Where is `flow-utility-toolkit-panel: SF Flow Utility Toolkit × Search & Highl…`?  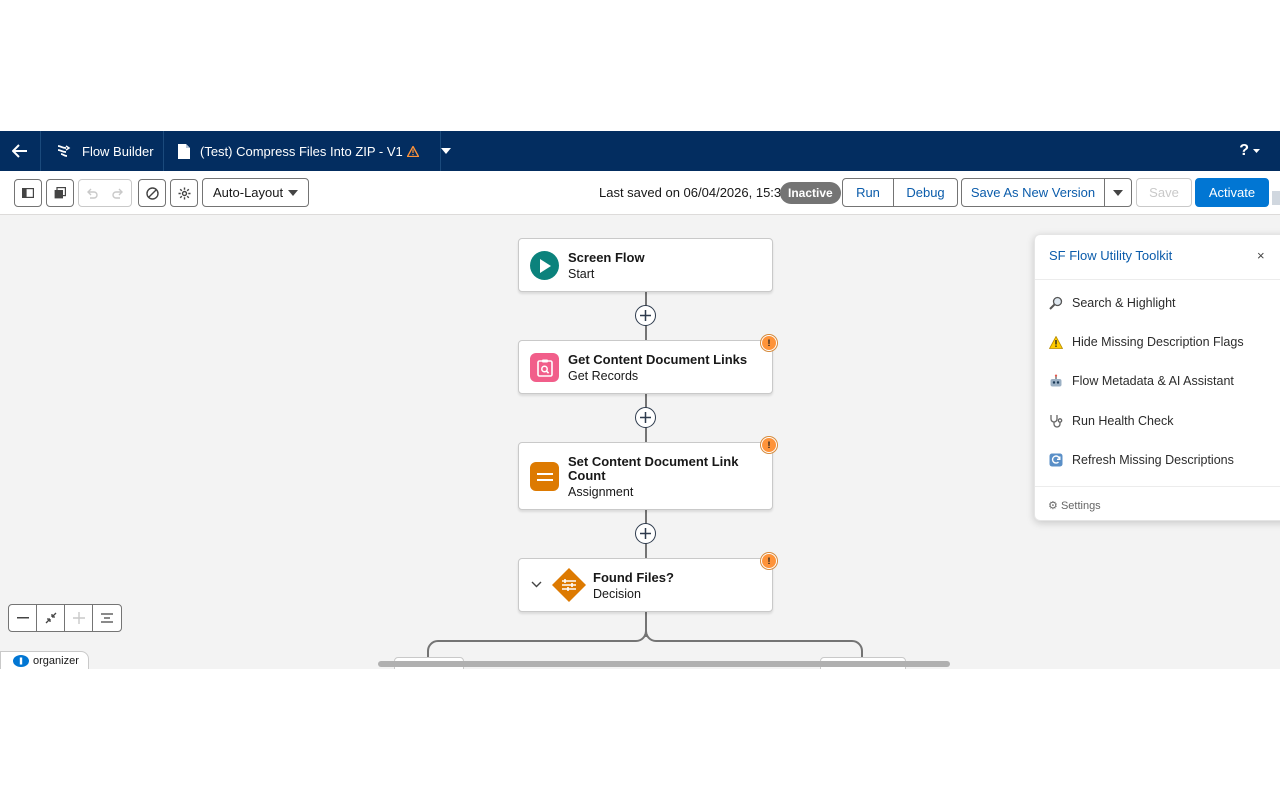
flow-utility-toolkit-panel: SF Flow Utility Toolkit × Search & Highl… is located at coordinates (1157, 377).